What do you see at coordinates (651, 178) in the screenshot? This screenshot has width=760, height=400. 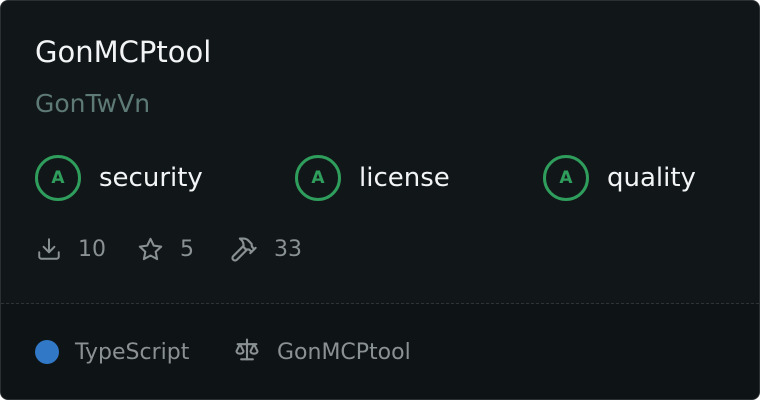 I see `quality-label: quality` at bounding box center [651, 178].